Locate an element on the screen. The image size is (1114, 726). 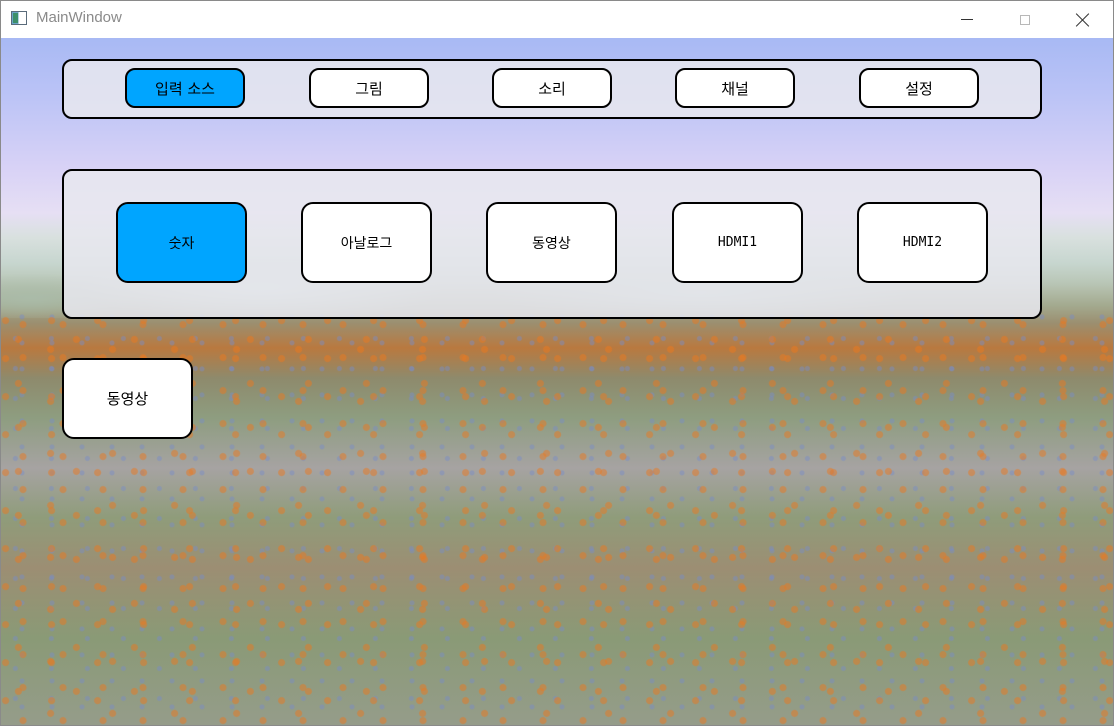
window-title: MainWindow is located at coordinates (79, 17).